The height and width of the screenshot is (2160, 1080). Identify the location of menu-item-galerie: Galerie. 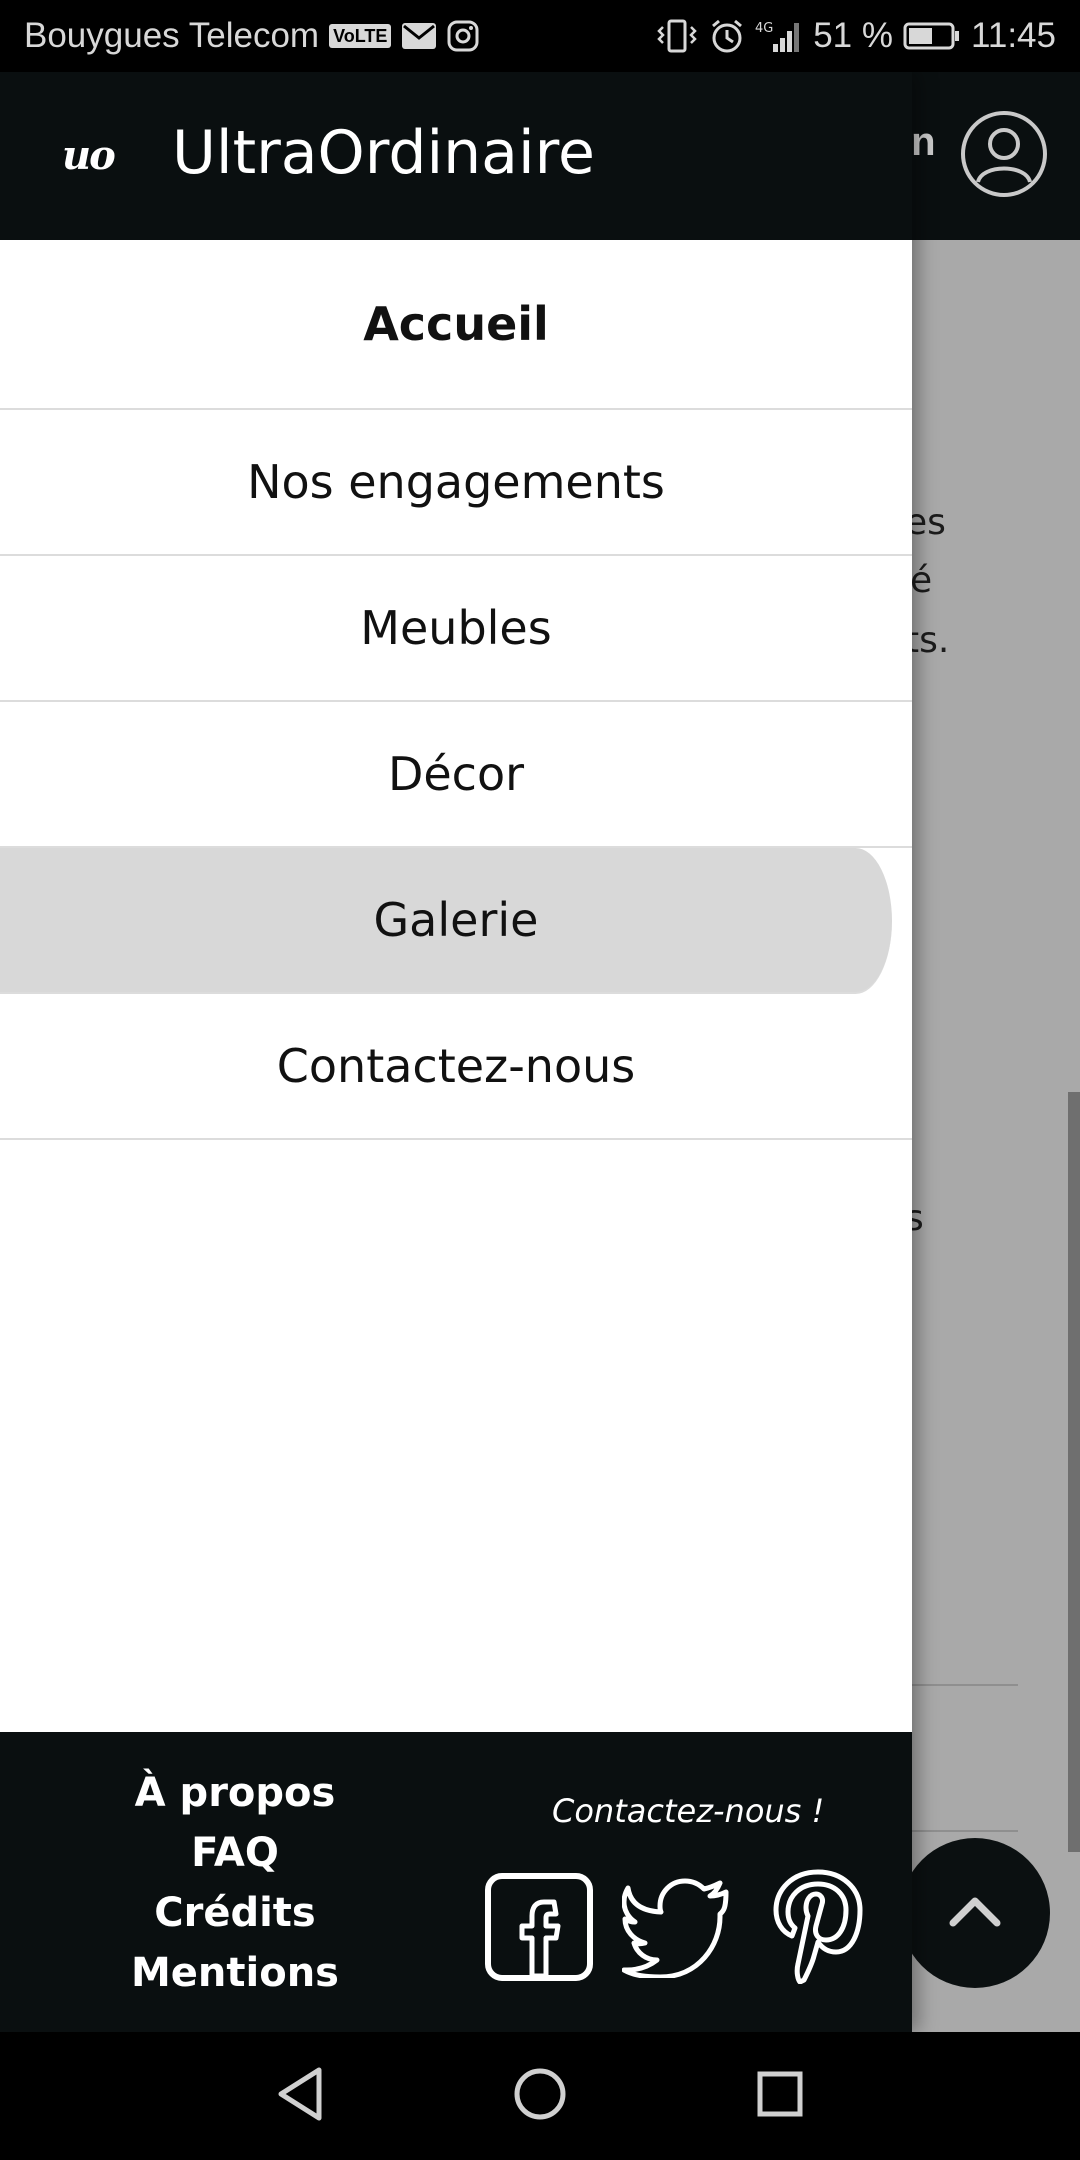
(446, 921).